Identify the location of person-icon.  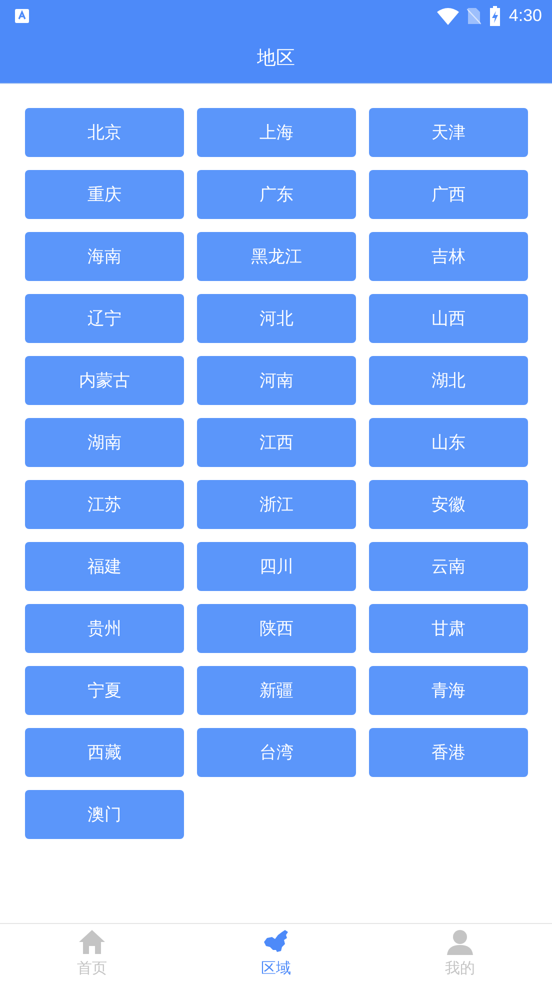
(460, 942).